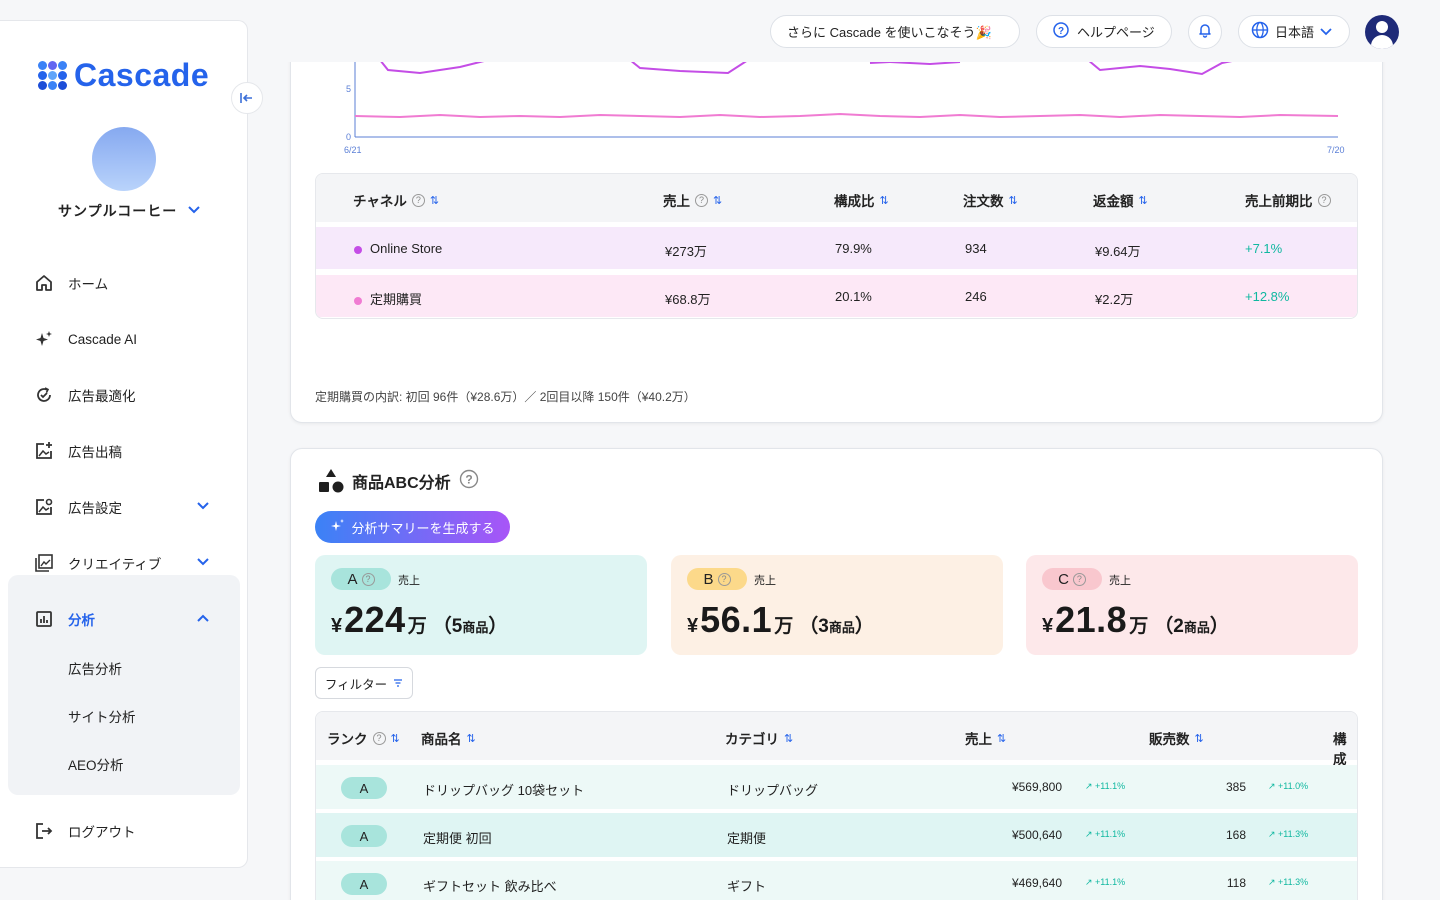  Describe the element at coordinates (88, 284) in the screenshot. I see `nav-label-home: ホーム` at that location.